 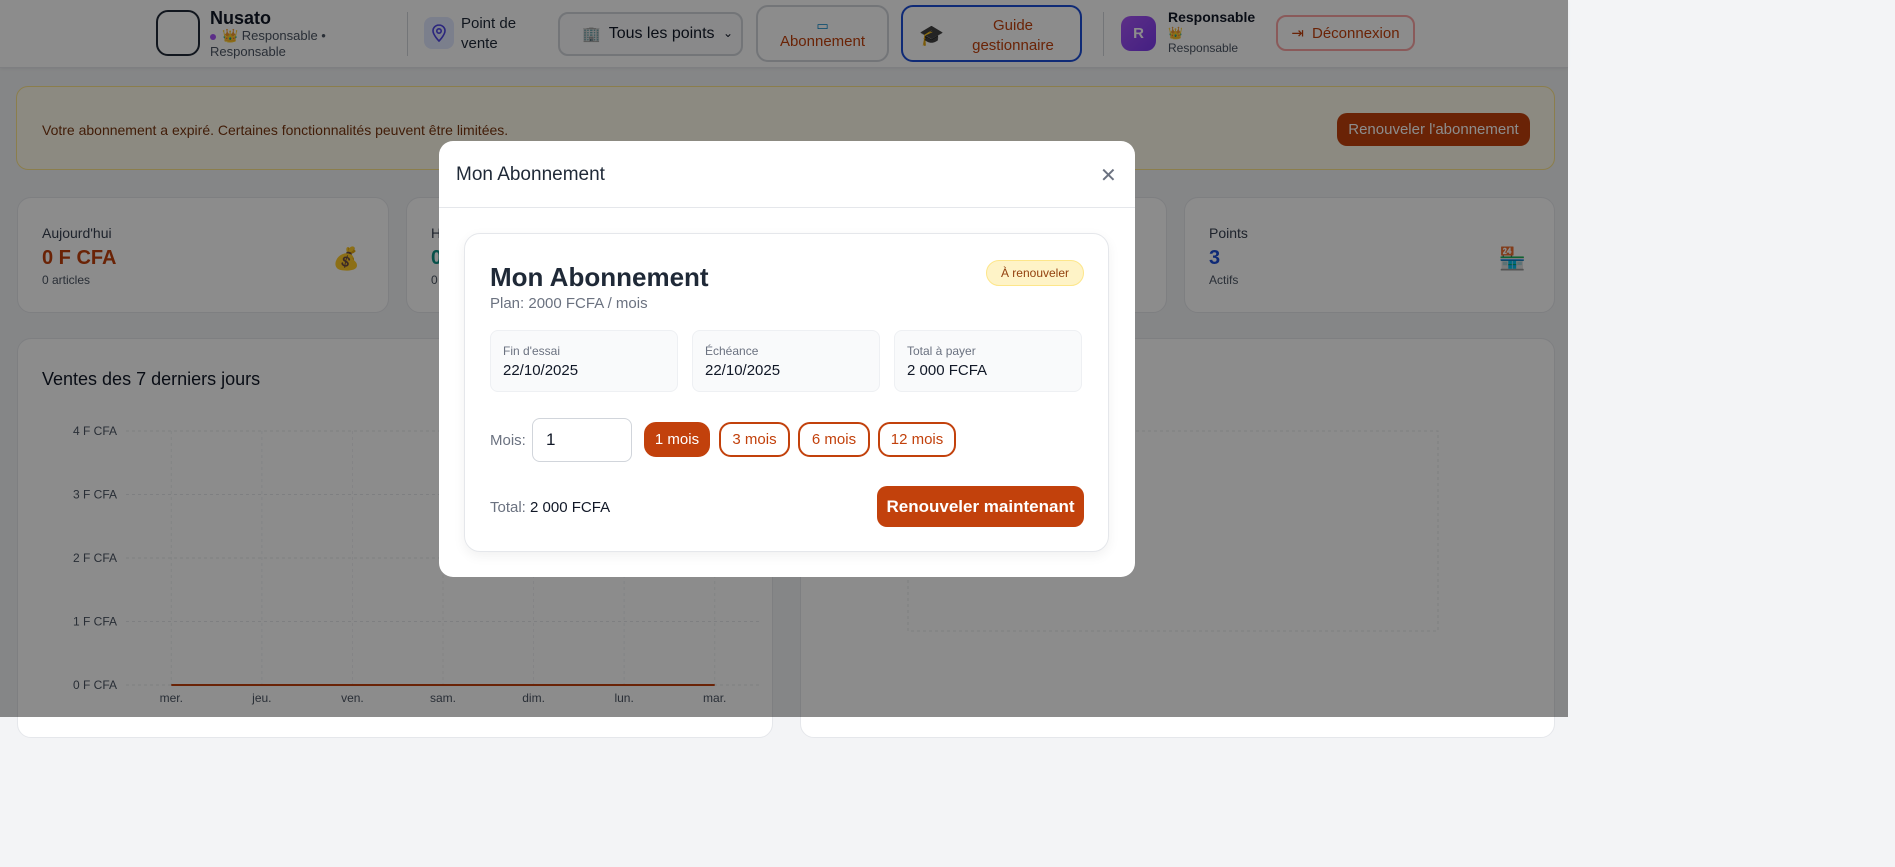 I want to click on months-label: Mois:, so click(x=508, y=440).